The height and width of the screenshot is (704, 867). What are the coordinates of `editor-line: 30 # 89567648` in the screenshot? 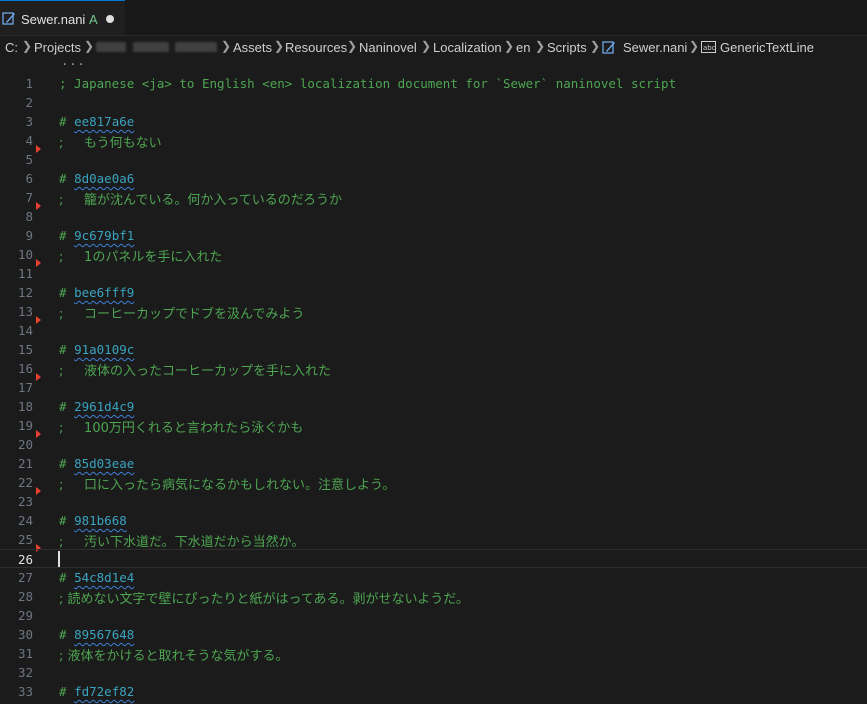 It's located at (433, 634).